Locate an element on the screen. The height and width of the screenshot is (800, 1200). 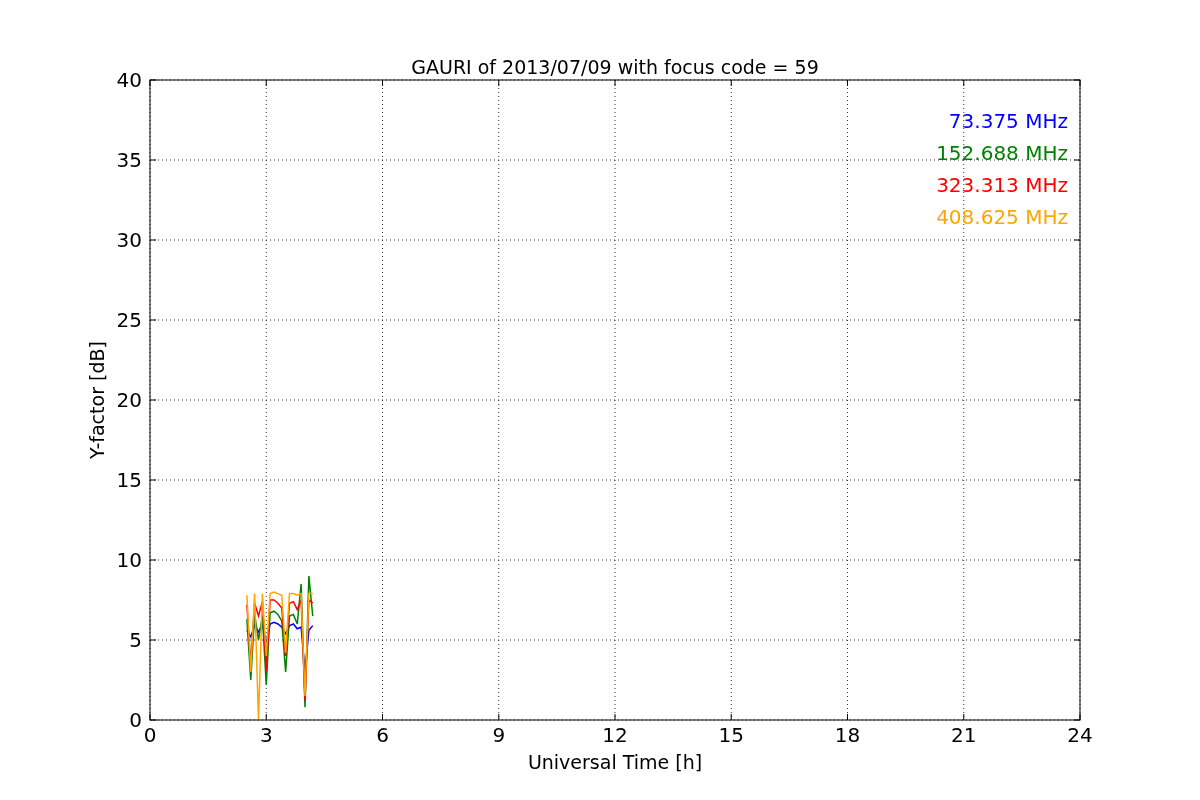
chart-title: GAURI of 2013/07/09 with focus code = 59 is located at coordinates (615, 67).